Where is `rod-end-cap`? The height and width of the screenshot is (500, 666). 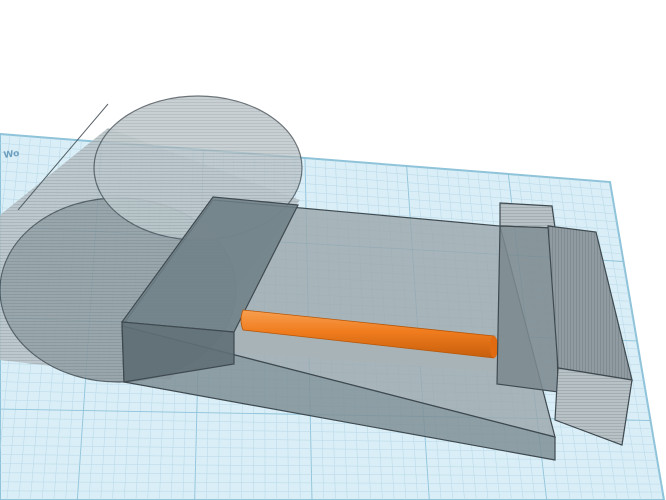
rod-end-cap is located at coordinates (494, 347).